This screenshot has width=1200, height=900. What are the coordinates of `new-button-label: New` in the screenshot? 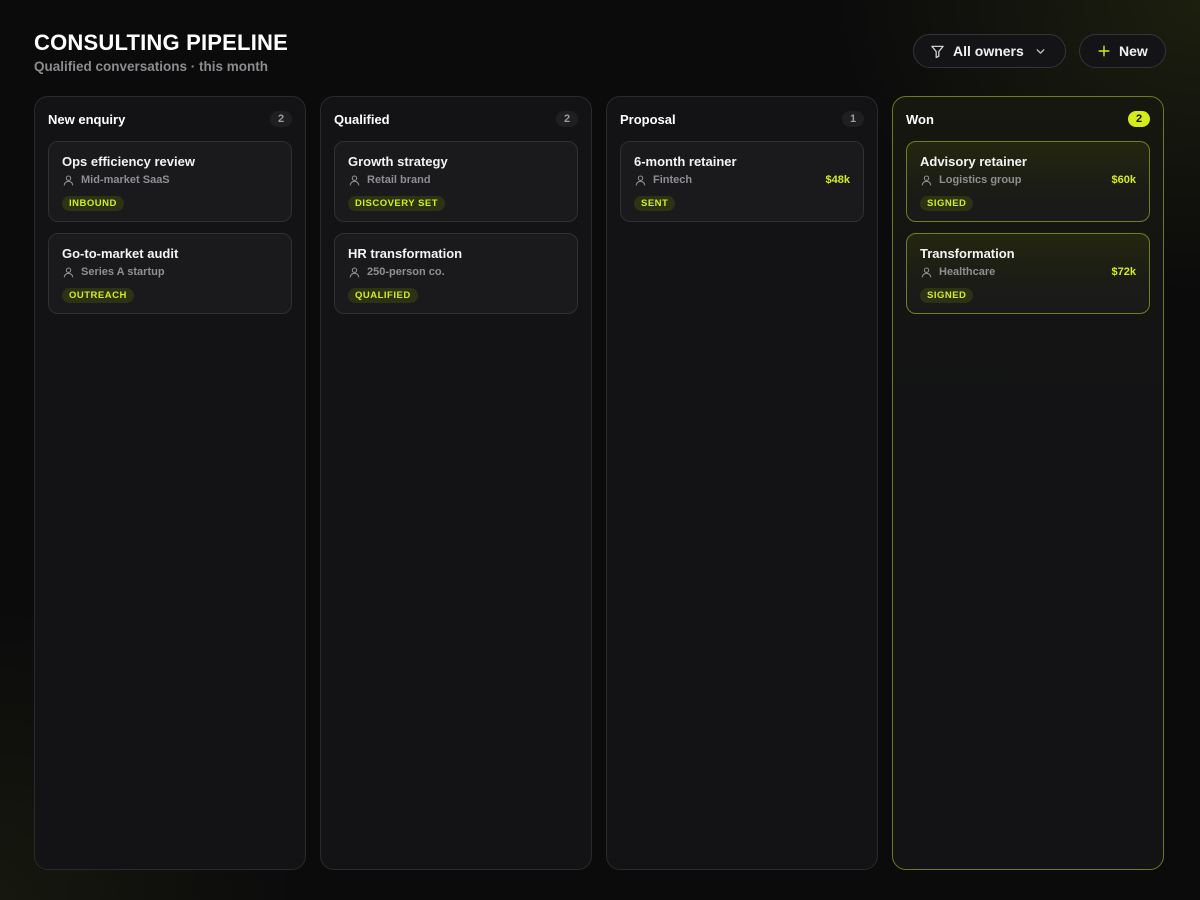 It's located at (1133, 51).